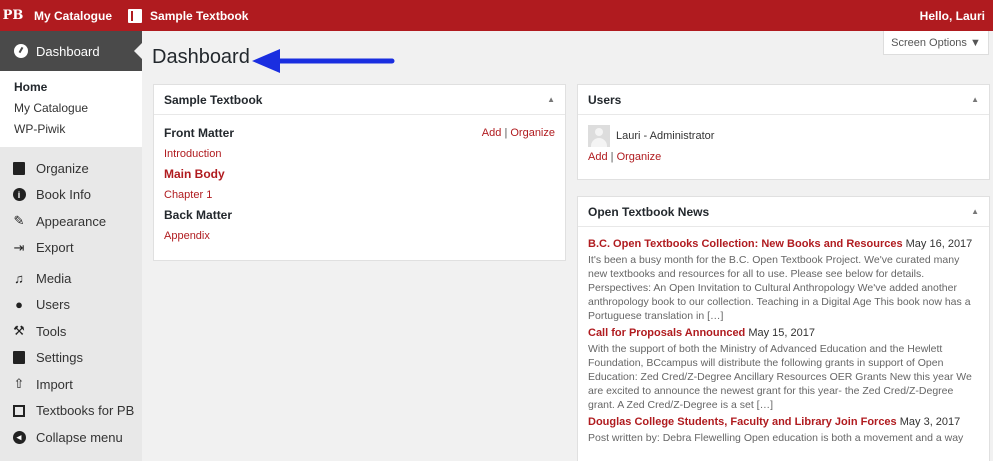 This screenshot has height=461, width=993. I want to click on back-matter-heading: Back Matter, so click(198, 215).